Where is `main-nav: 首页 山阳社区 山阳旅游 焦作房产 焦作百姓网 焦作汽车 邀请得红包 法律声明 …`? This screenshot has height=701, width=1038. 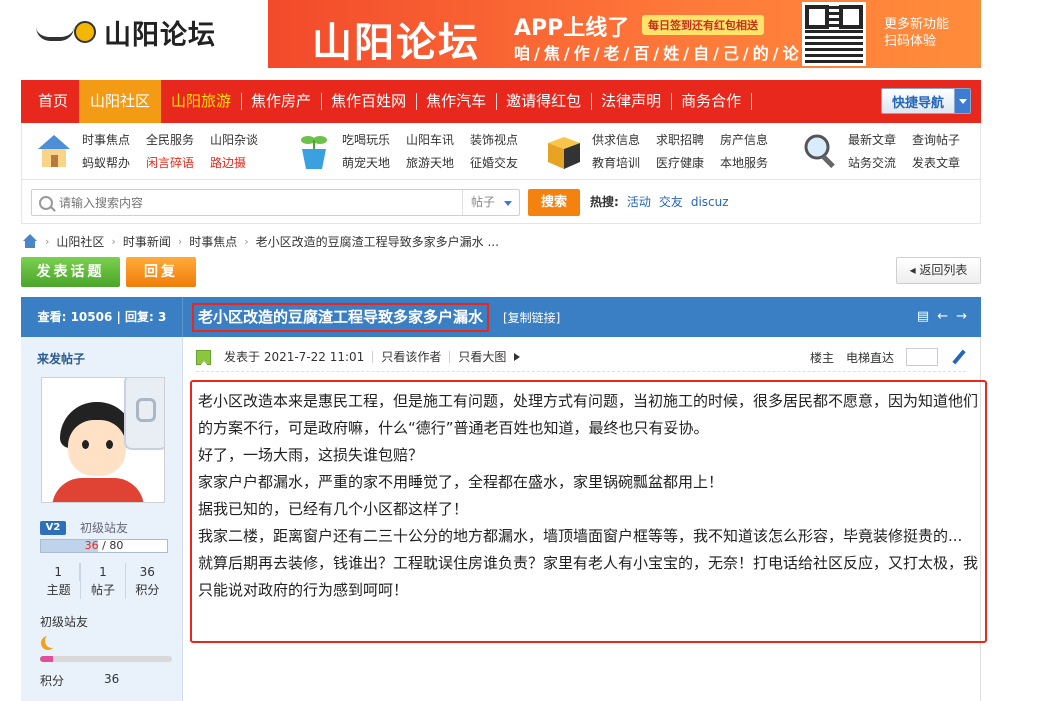 main-nav: 首页 山阳社区 山阳旅游 焦作房产 焦作百姓网 焦作汽车 邀请得红包 法律声明 … is located at coordinates (501, 101).